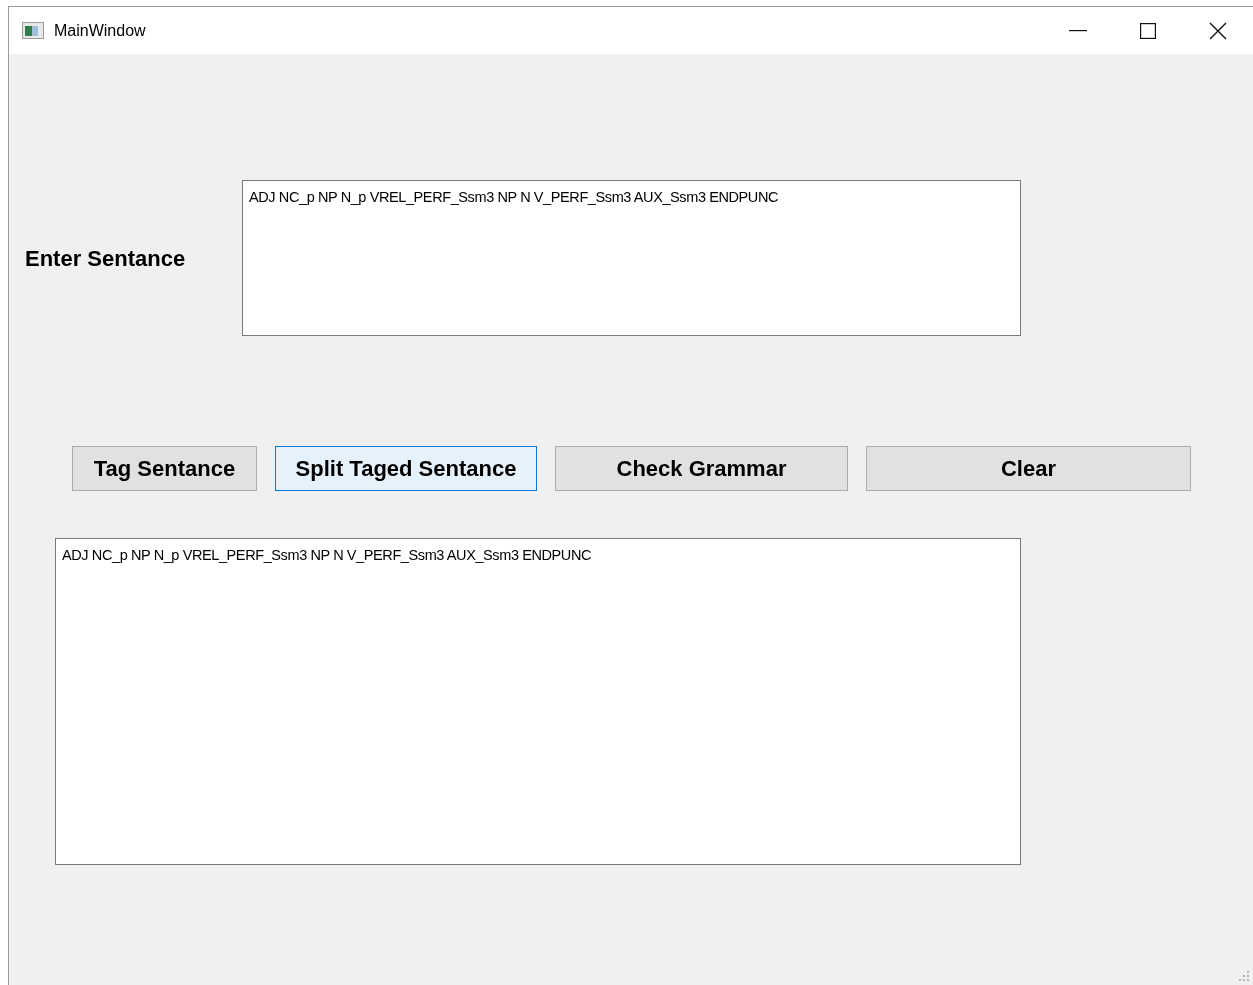 This screenshot has width=1253, height=985. Describe the element at coordinates (106, 258) in the screenshot. I see `sentence-label: Enter Sentance` at that location.